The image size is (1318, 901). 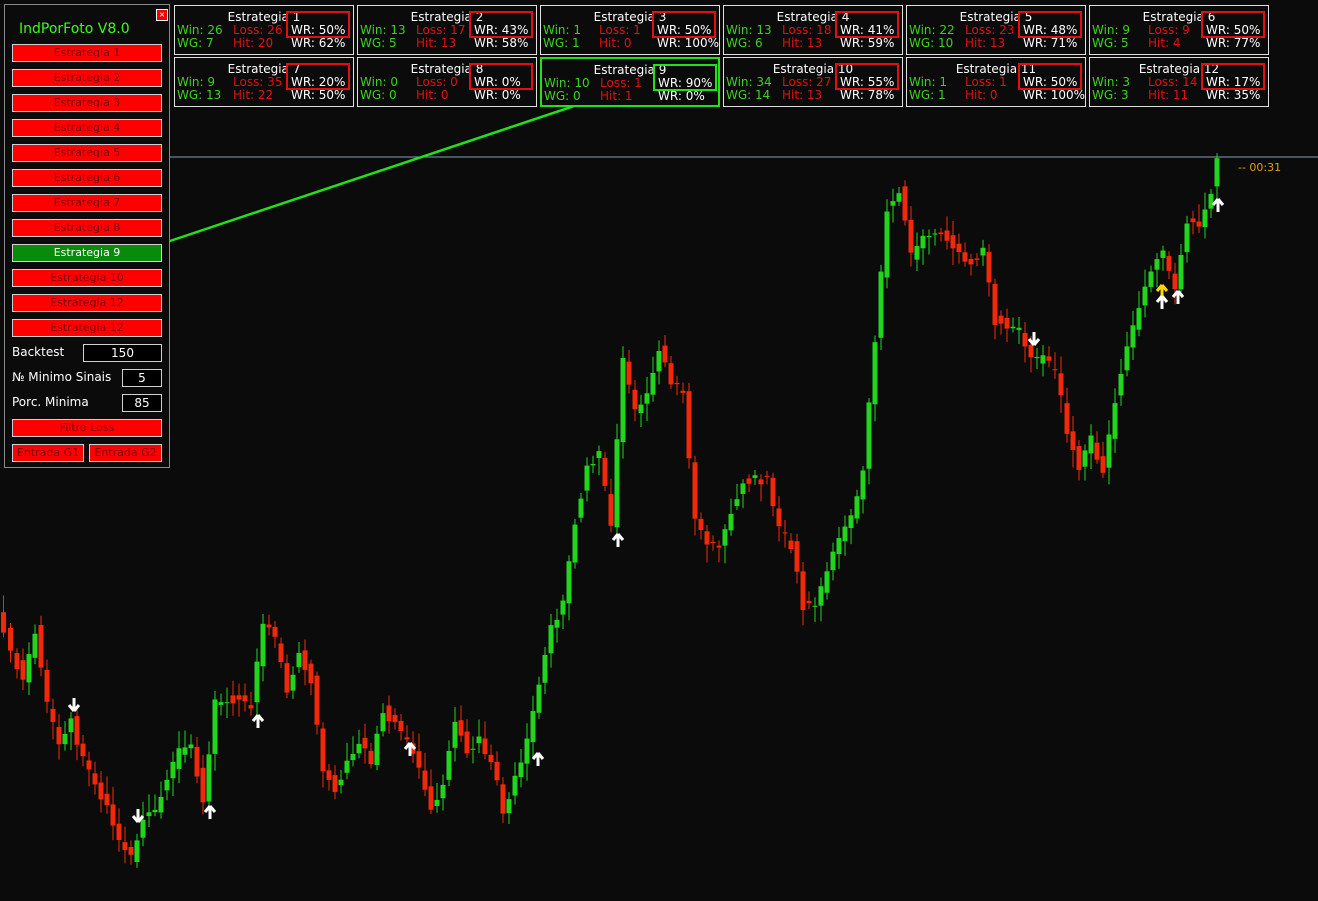 What do you see at coordinates (87, 178) in the screenshot?
I see `strategy-button-6: Estrategia 6` at bounding box center [87, 178].